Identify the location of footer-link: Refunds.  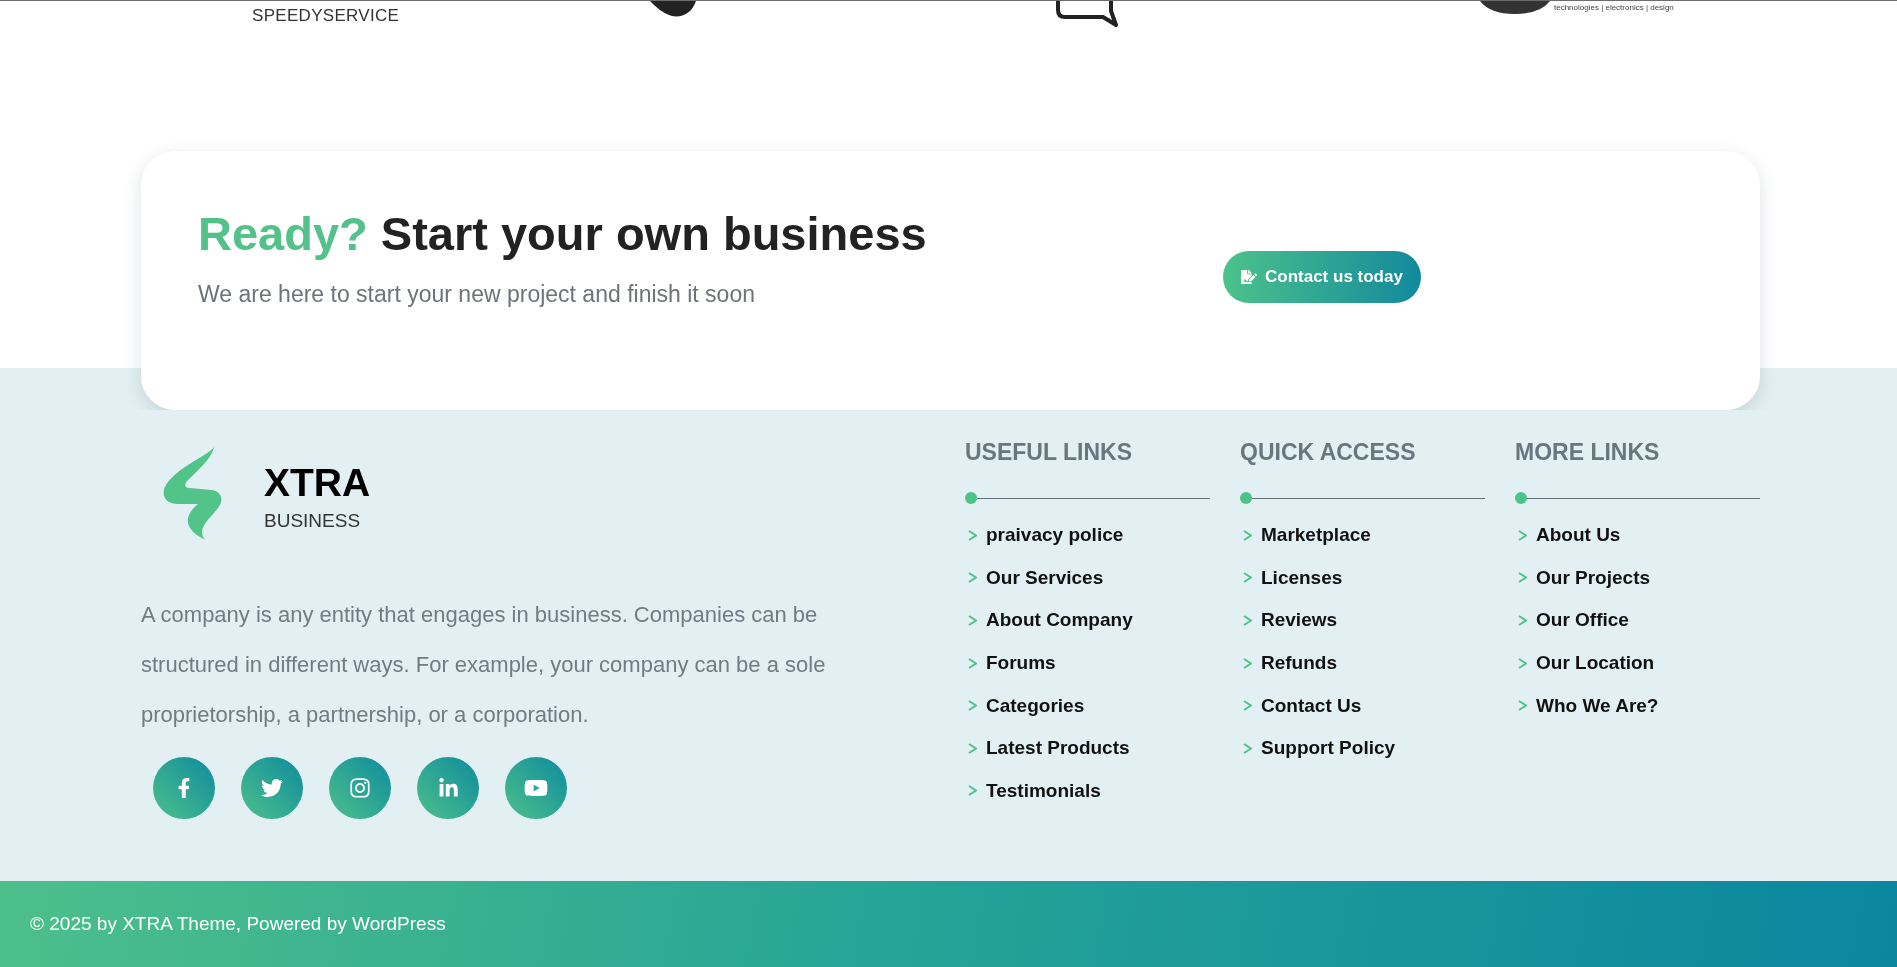
(1288, 663).